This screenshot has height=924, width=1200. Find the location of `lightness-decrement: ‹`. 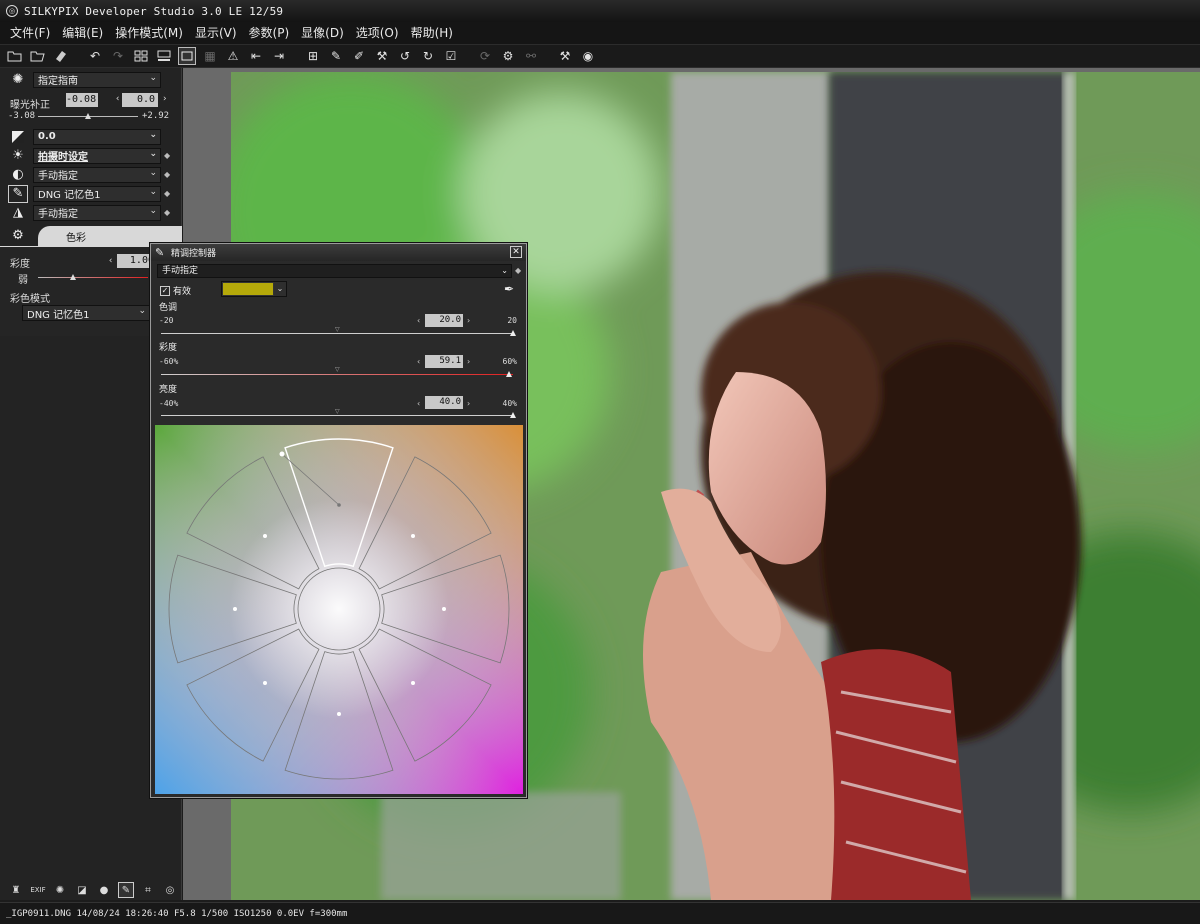

lightness-decrement: ‹ is located at coordinates (418, 403).